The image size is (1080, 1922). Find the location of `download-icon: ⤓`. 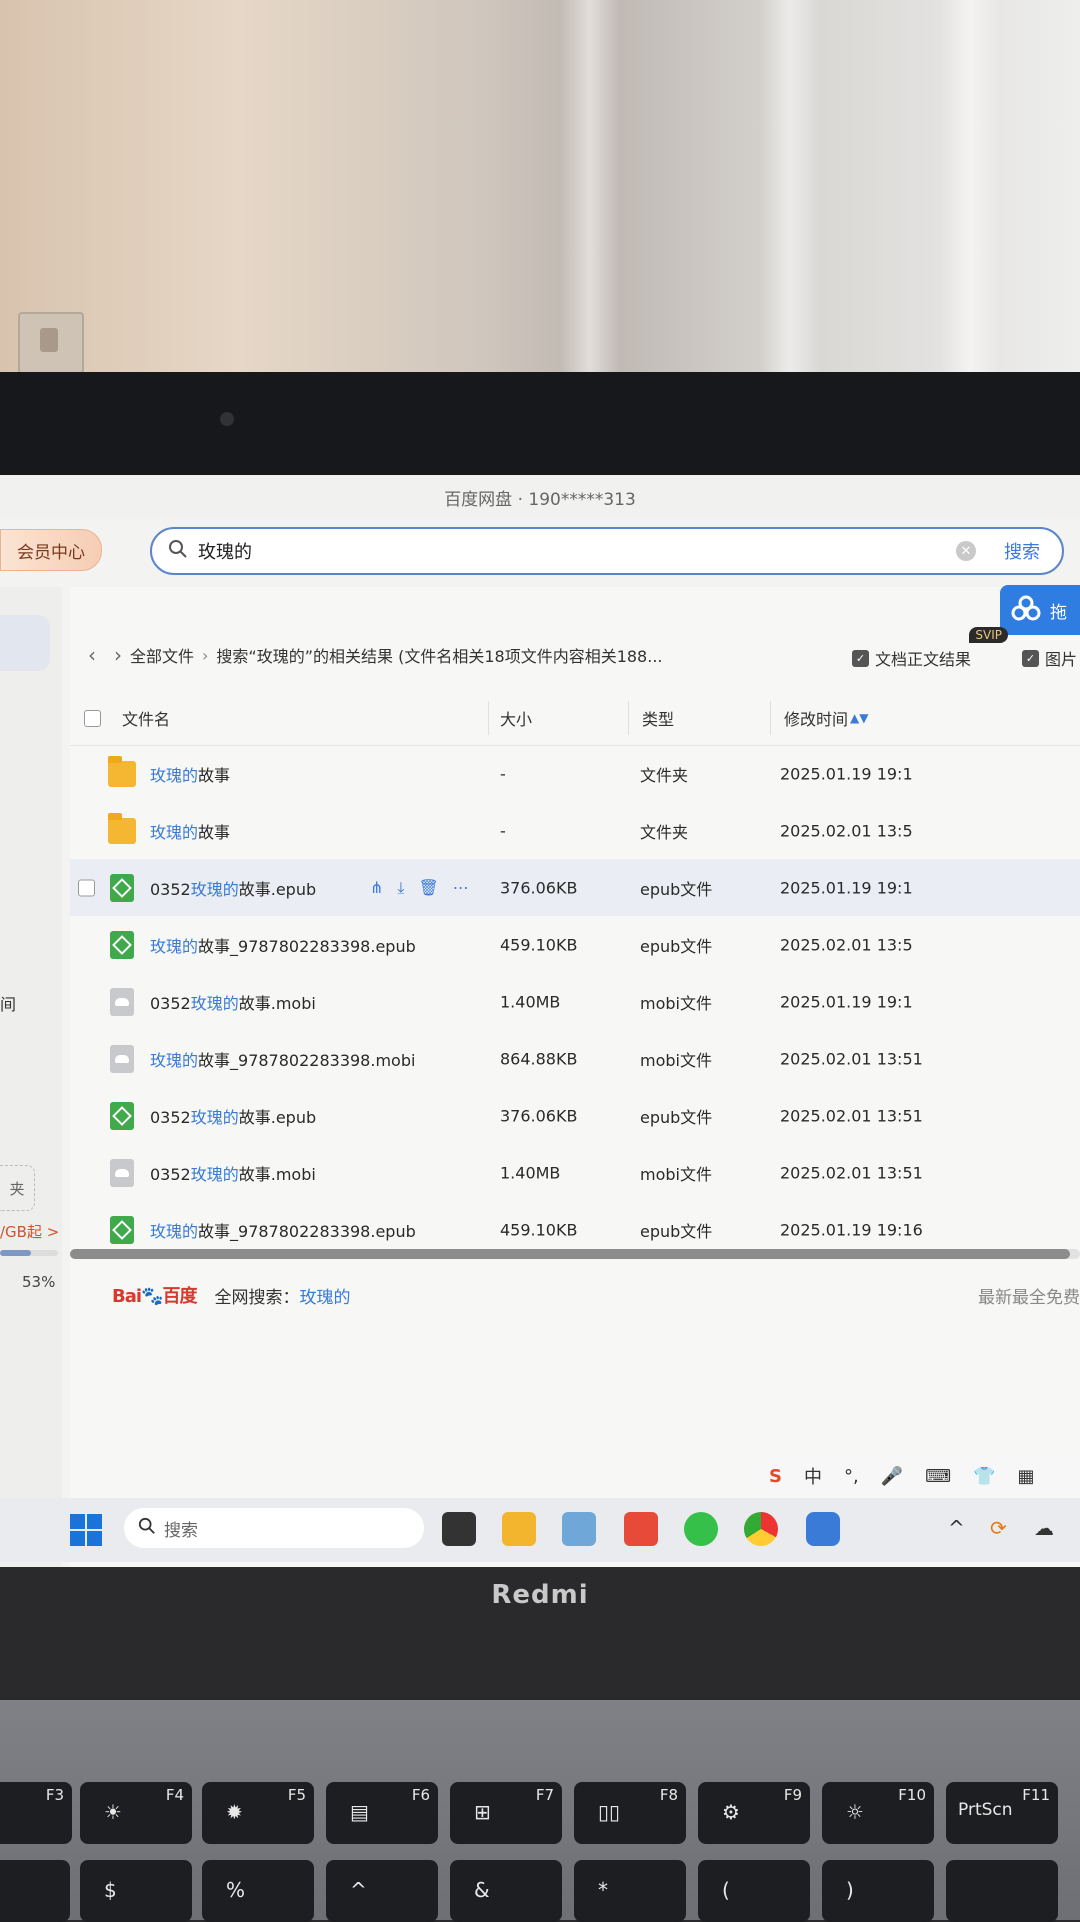

download-icon: ⤓ is located at coordinates (400, 888).